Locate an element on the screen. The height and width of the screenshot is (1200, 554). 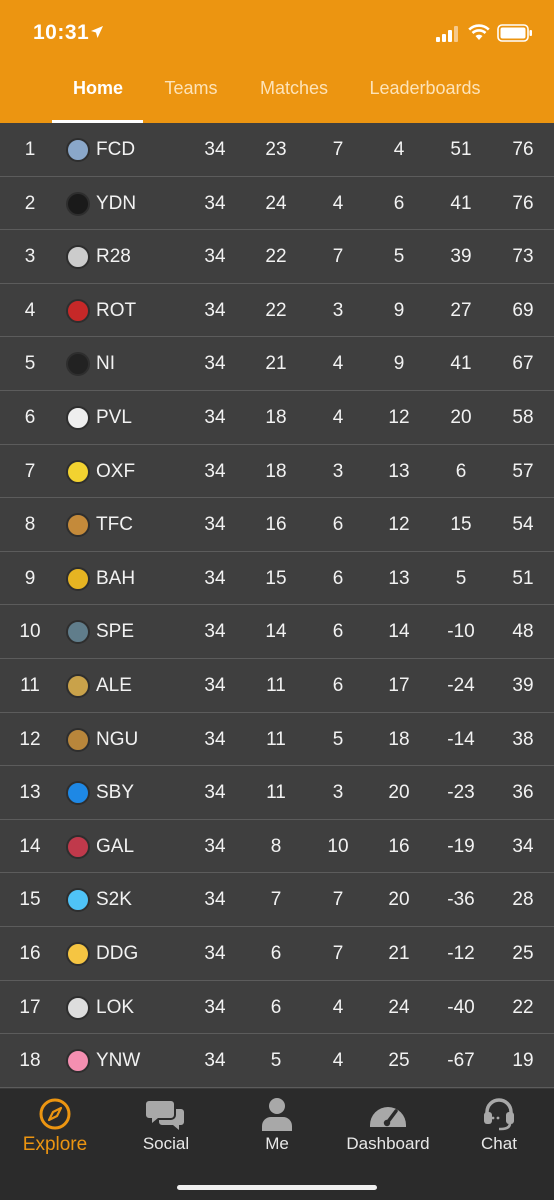
table-row: 13 SBY 34 11 3 20 -23 36 is located at coordinates (277, 793).